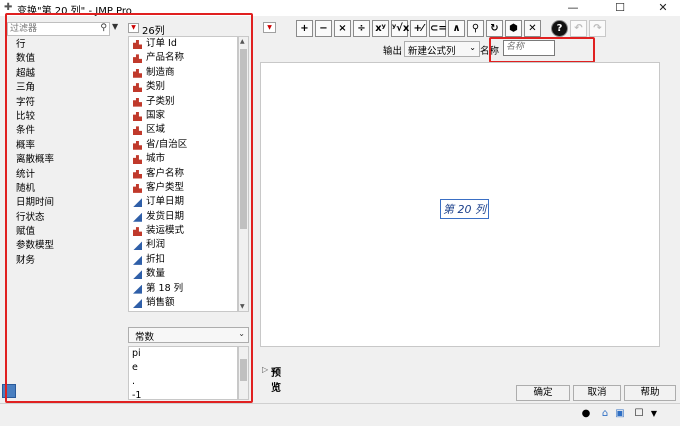 Image resolution: width=680 pixels, height=426 pixels. I want to click on output-selected: 新建公式列, so click(432, 51).